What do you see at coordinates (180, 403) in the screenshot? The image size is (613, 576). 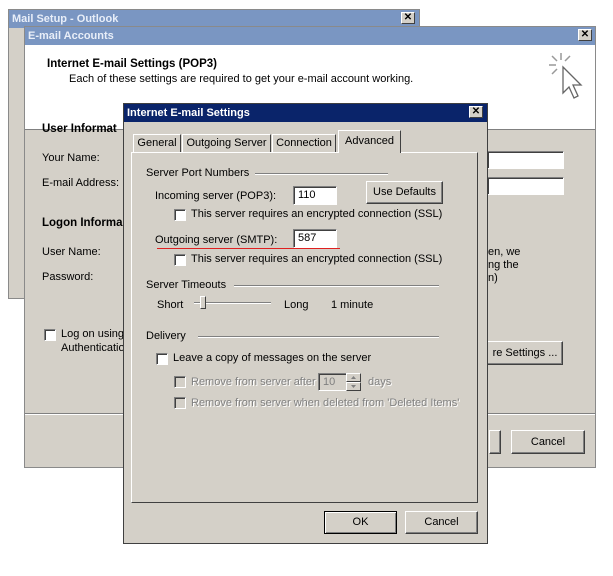 I see `remove-deleted-checkbox` at bounding box center [180, 403].